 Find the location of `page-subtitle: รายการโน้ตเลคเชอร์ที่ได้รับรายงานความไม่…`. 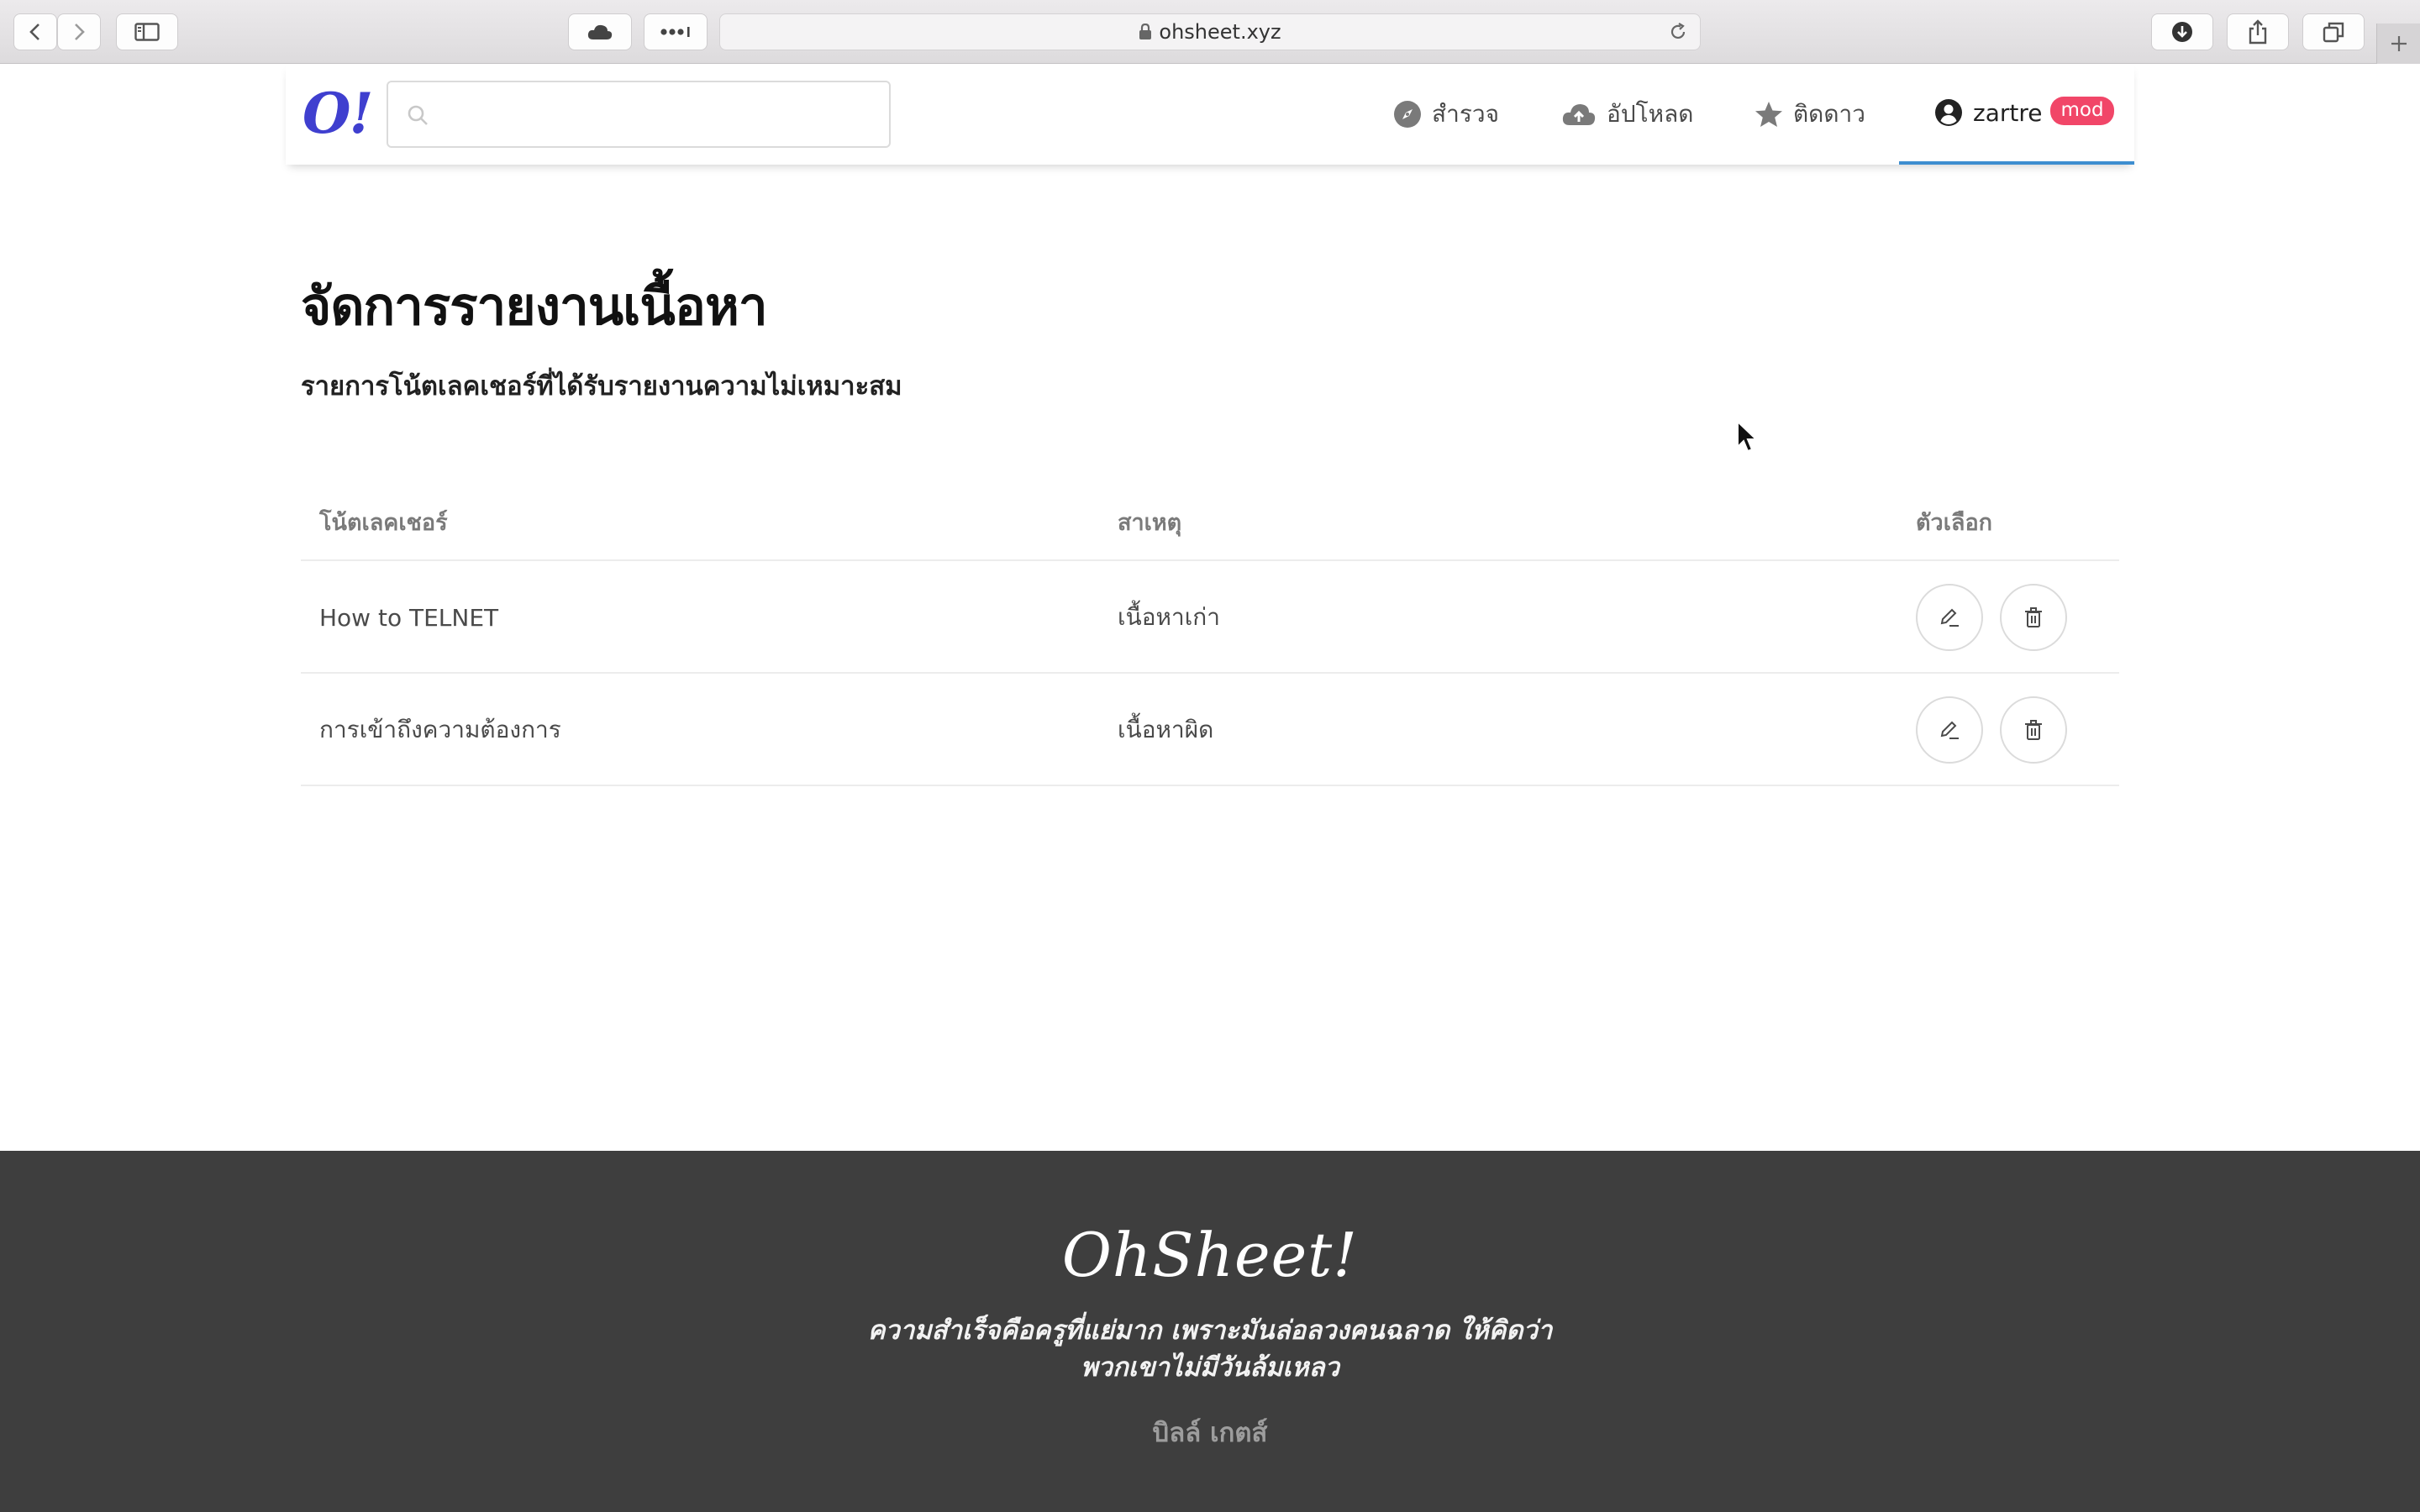

page-subtitle: รายการโน้ตเลคเชอร์ที่ได้รับรายงานความไม่… is located at coordinates (601, 386).